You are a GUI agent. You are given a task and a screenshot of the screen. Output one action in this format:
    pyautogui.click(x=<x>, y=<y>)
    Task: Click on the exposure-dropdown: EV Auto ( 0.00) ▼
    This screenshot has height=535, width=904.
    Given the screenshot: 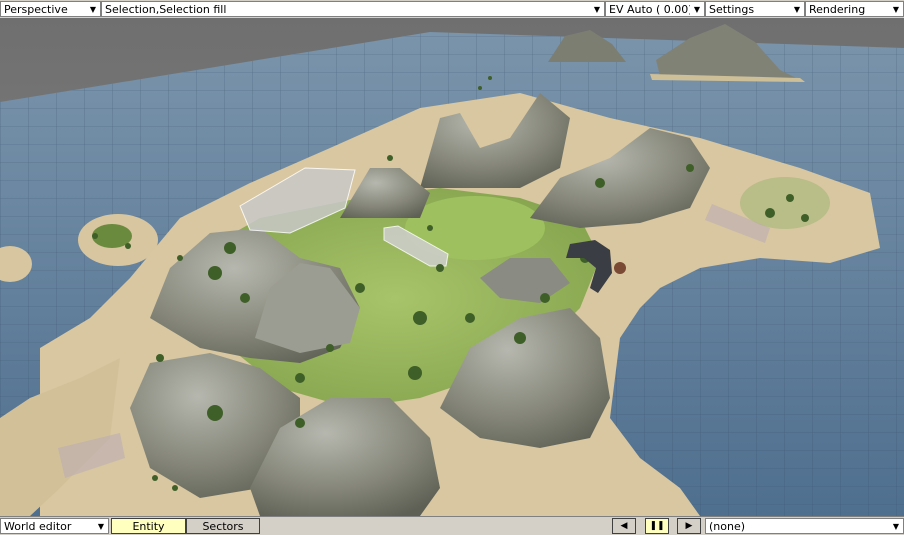 What is the action you would take?
    pyautogui.click(x=655, y=9)
    